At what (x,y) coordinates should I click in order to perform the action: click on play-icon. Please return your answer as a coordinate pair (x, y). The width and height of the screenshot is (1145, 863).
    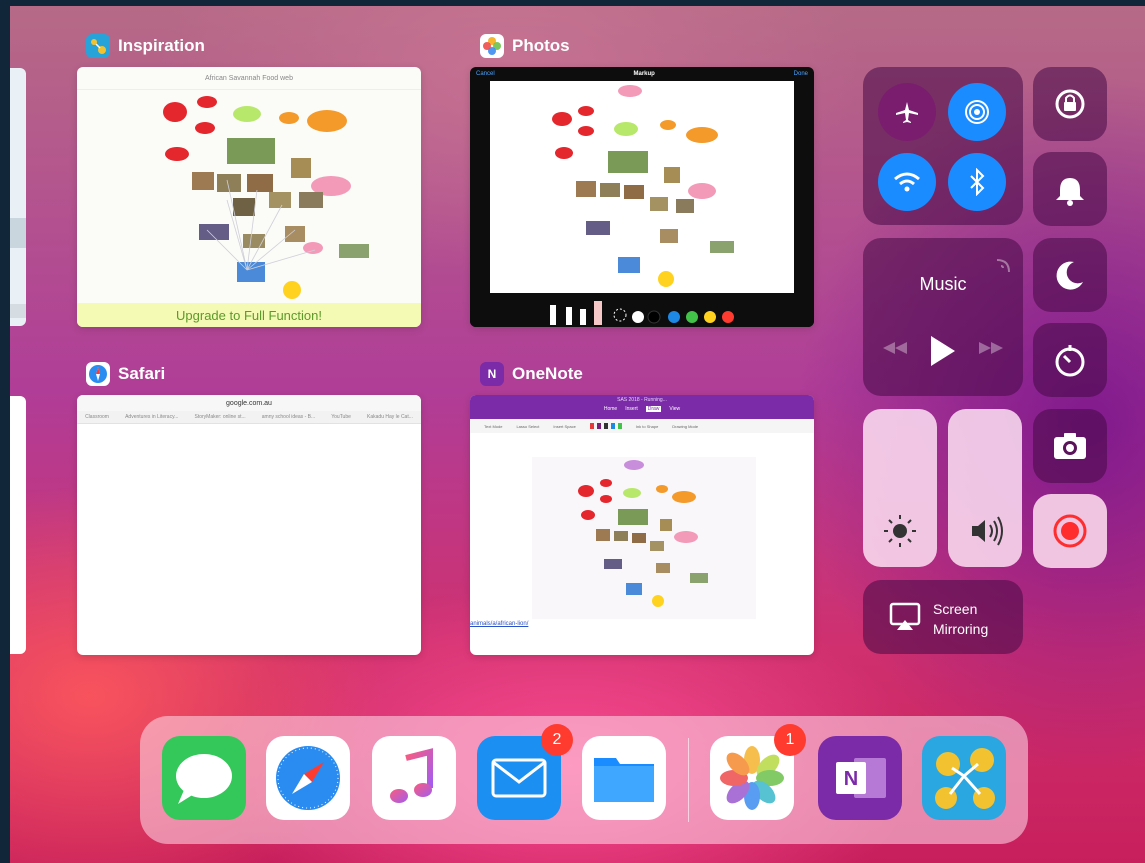
    Looking at the image, I should click on (943, 351).